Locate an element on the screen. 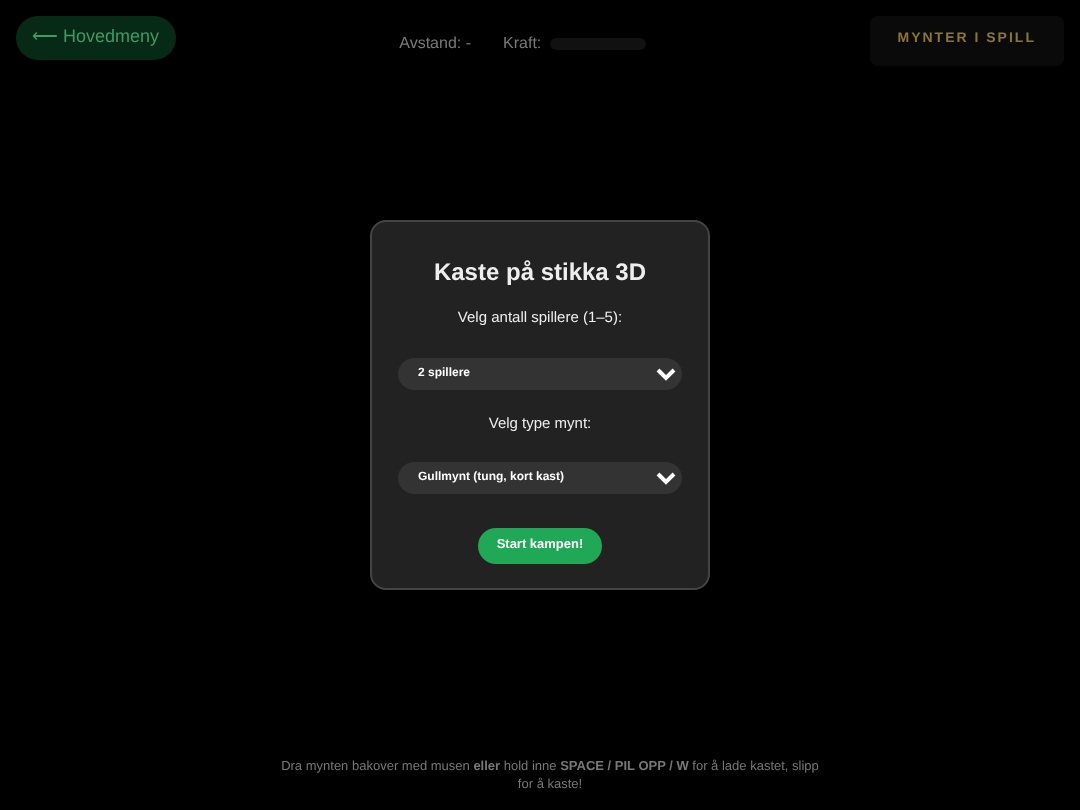 The image size is (1080, 810). back-button: ⟵ Hovedmeny is located at coordinates (96, 37).